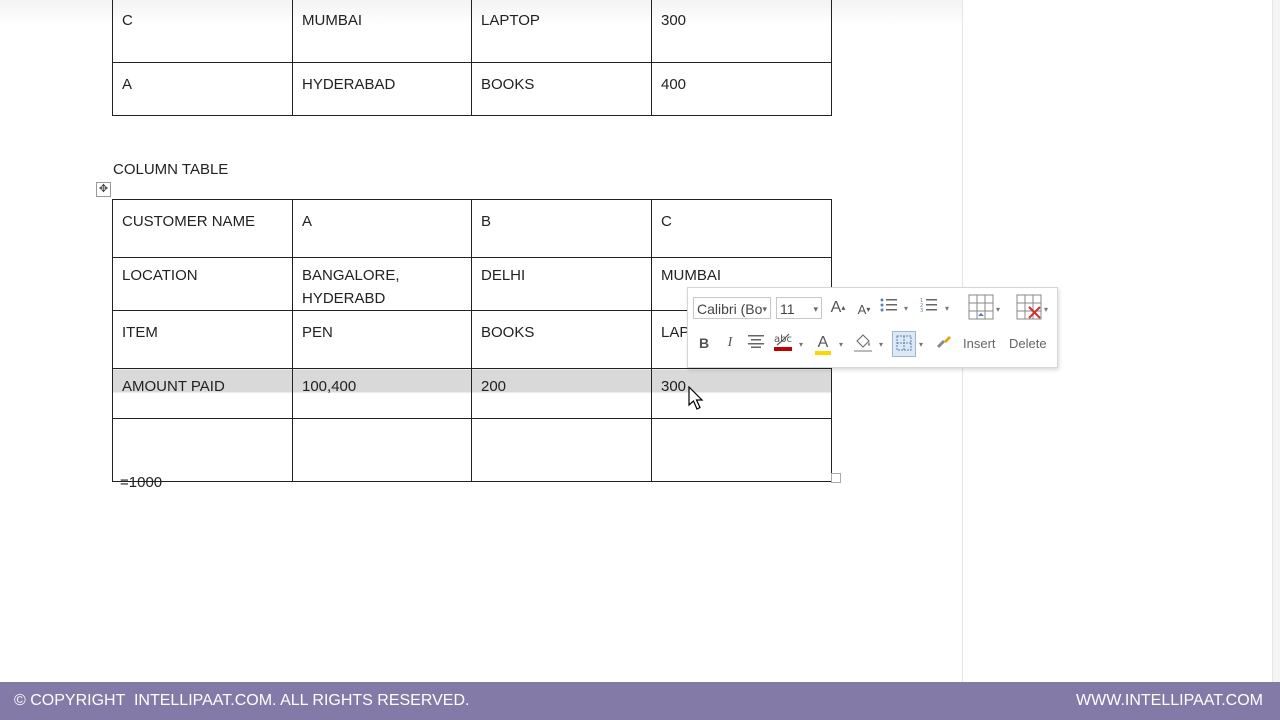 The height and width of the screenshot is (720, 1280). What do you see at coordinates (921, 310) in the screenshot?
I see `svg-text: 3` at bounding box center [921, 310].